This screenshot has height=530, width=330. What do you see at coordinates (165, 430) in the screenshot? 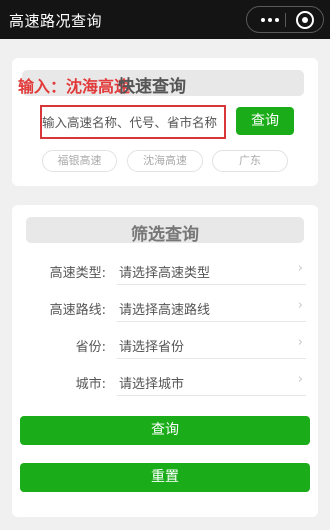
I see `filter-query-button: 查询` at bounding box center [165, 430].